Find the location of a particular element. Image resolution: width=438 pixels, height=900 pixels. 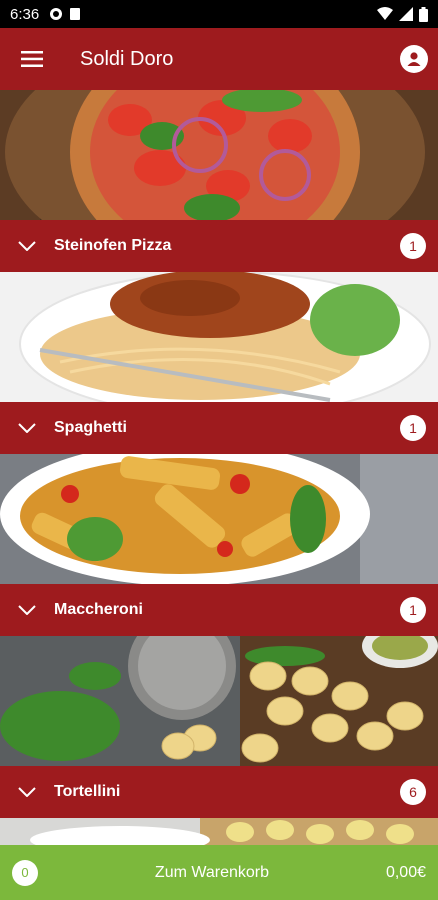

cart-count-badge: 0 is located at coordinates (25, 872).